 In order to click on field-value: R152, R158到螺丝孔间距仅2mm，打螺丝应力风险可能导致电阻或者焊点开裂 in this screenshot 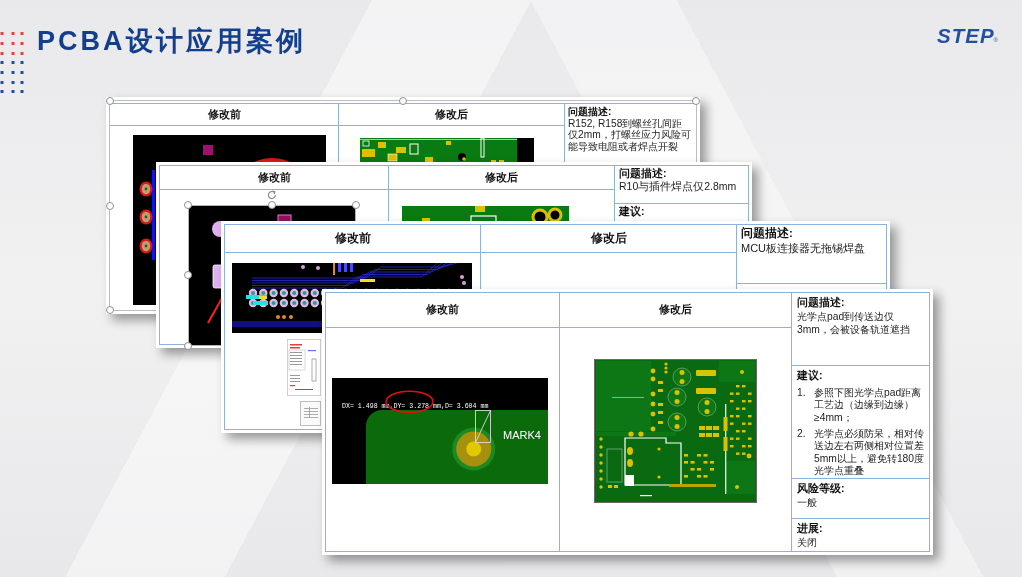, I will do `click(629, 135)`.